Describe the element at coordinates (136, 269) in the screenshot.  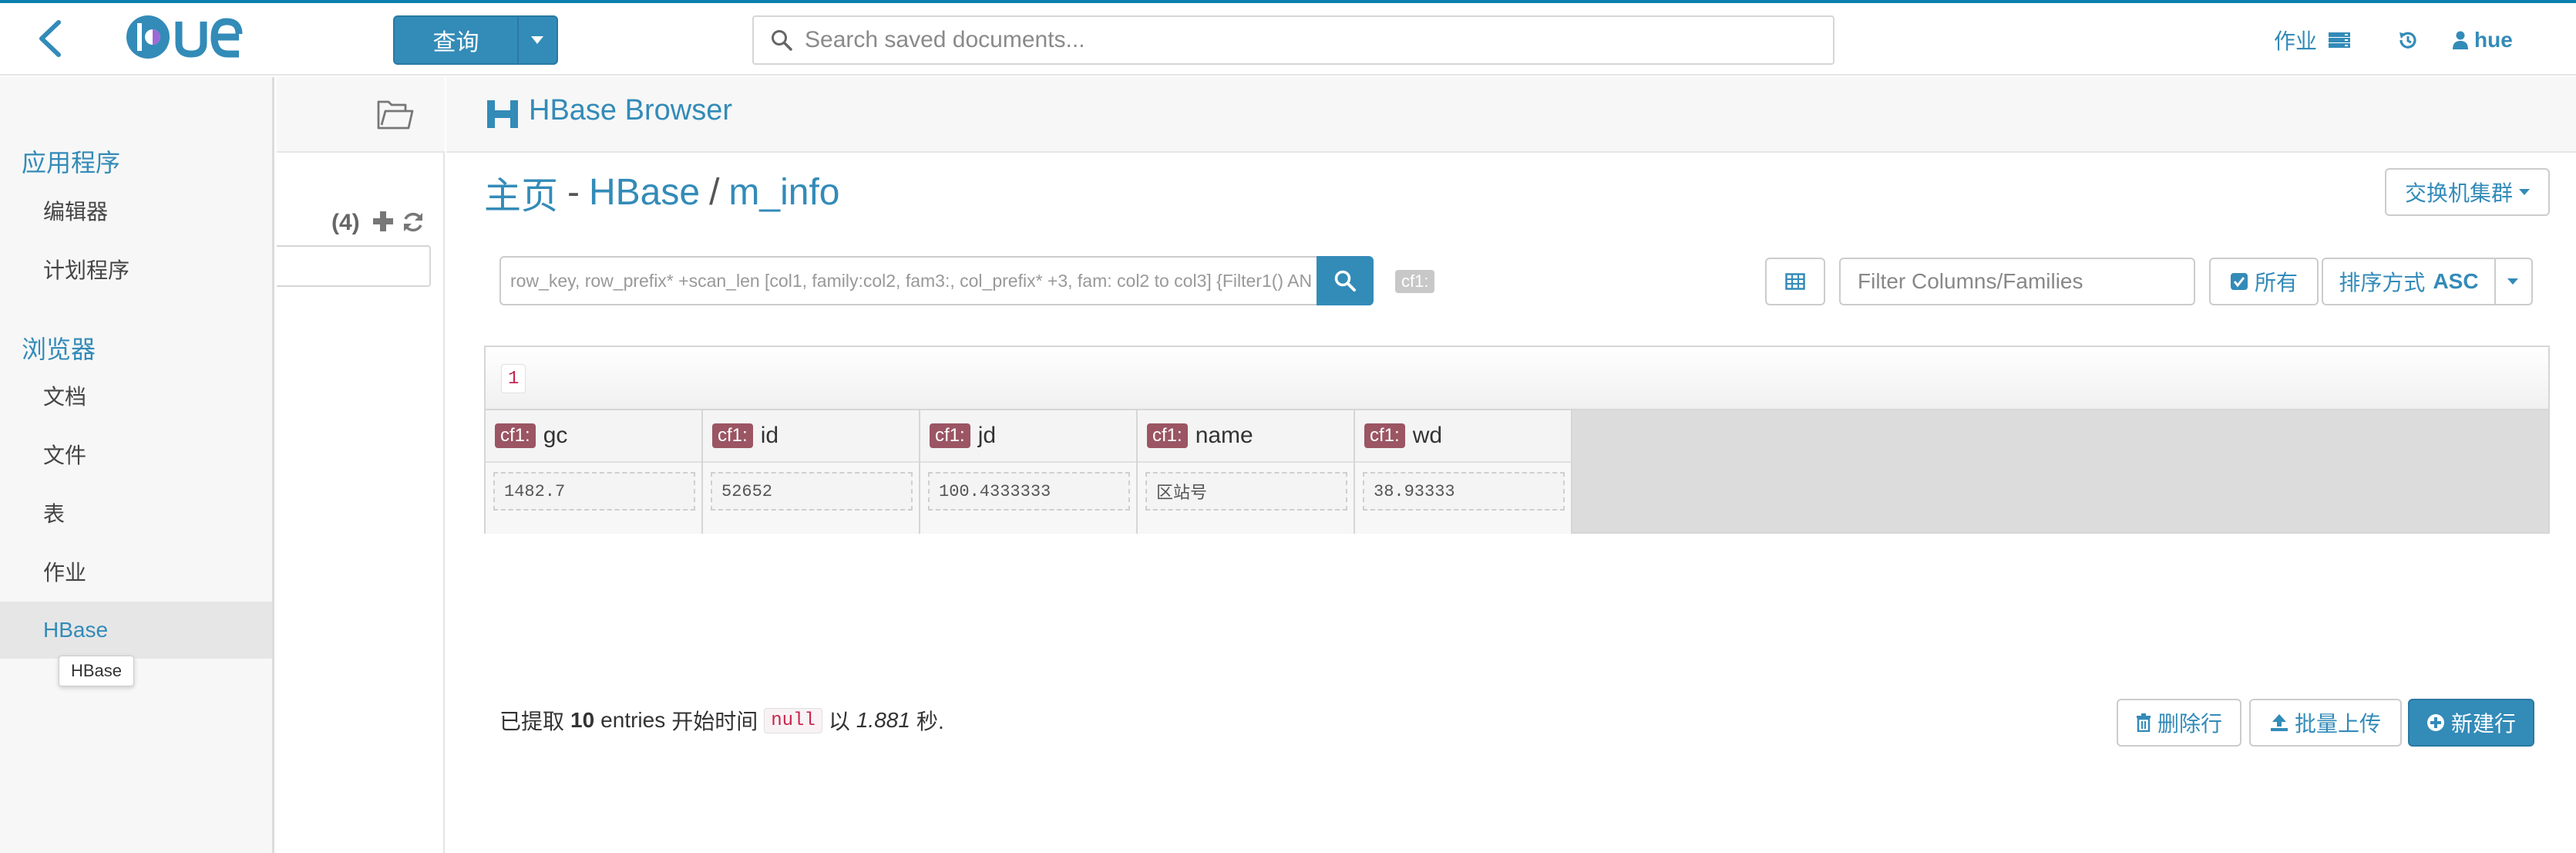
I see `sidebar-item-scheduler: 计划程序` at that location.